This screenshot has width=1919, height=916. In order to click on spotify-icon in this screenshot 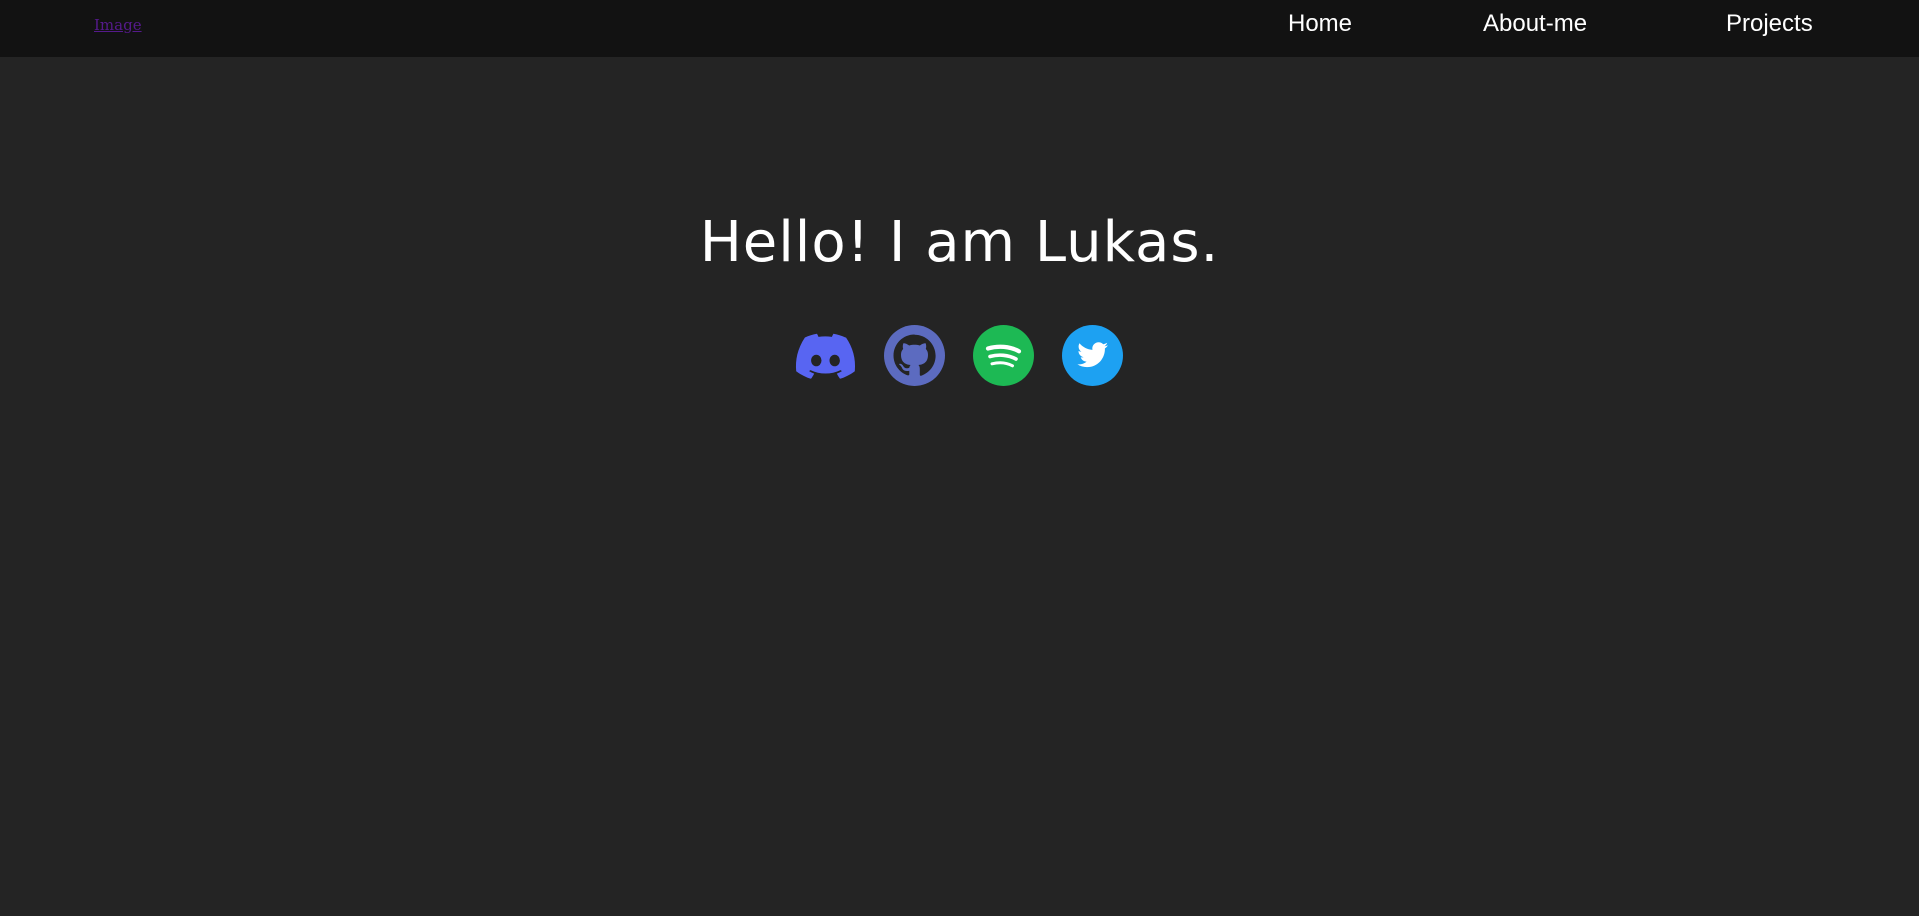, I will do `click(1003, 355)`.